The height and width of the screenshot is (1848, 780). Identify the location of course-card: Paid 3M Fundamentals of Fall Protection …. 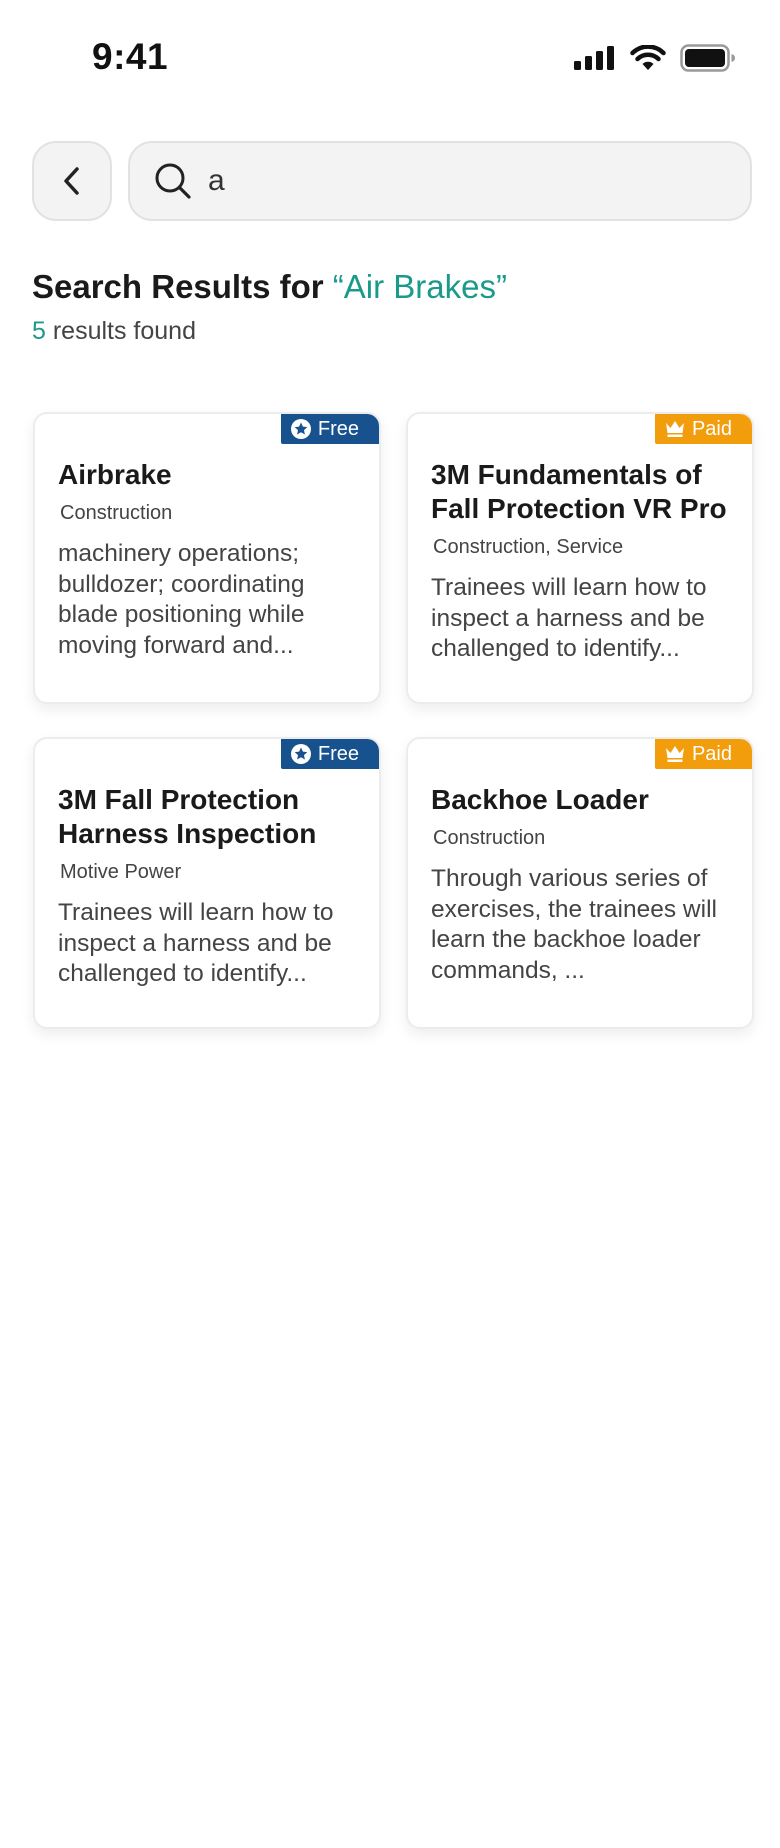
(580, 558).